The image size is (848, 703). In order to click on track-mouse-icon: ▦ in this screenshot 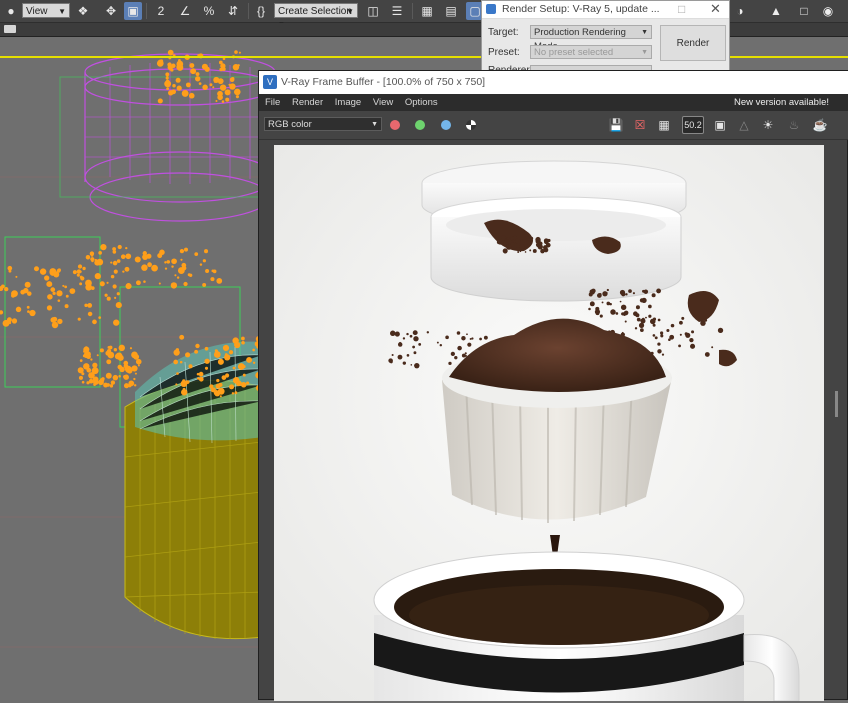, I will do `click(664, 125)`.